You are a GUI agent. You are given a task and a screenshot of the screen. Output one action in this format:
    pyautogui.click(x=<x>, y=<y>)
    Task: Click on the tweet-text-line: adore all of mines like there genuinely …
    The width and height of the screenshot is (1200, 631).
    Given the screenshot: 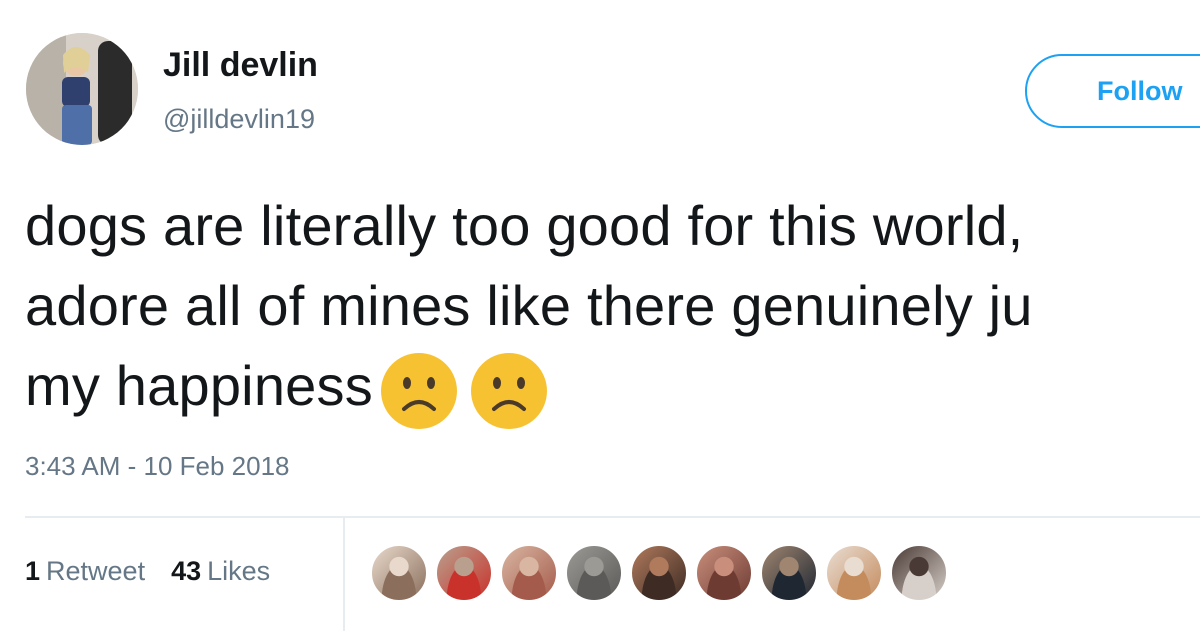 What is the action you would take?
    pyautogui.click(x=529, y=305)
    